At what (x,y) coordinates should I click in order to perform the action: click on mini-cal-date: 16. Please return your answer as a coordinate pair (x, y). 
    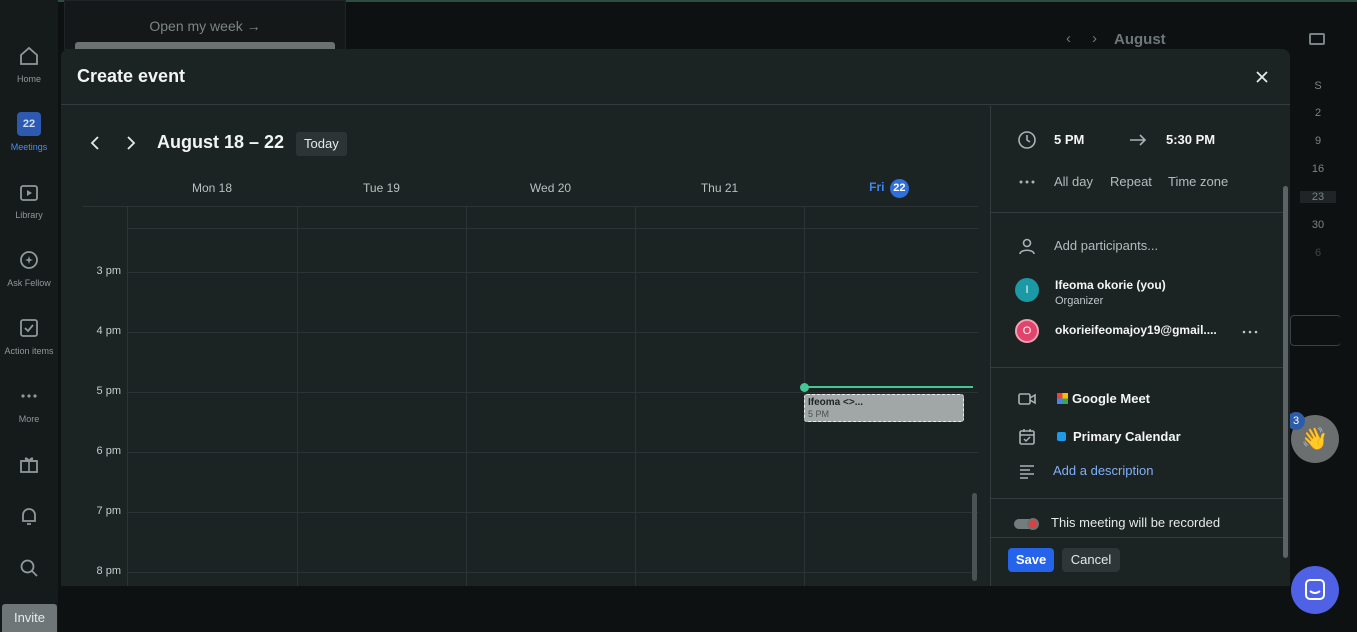
    Looking at the image, I should click on (1318, 169).